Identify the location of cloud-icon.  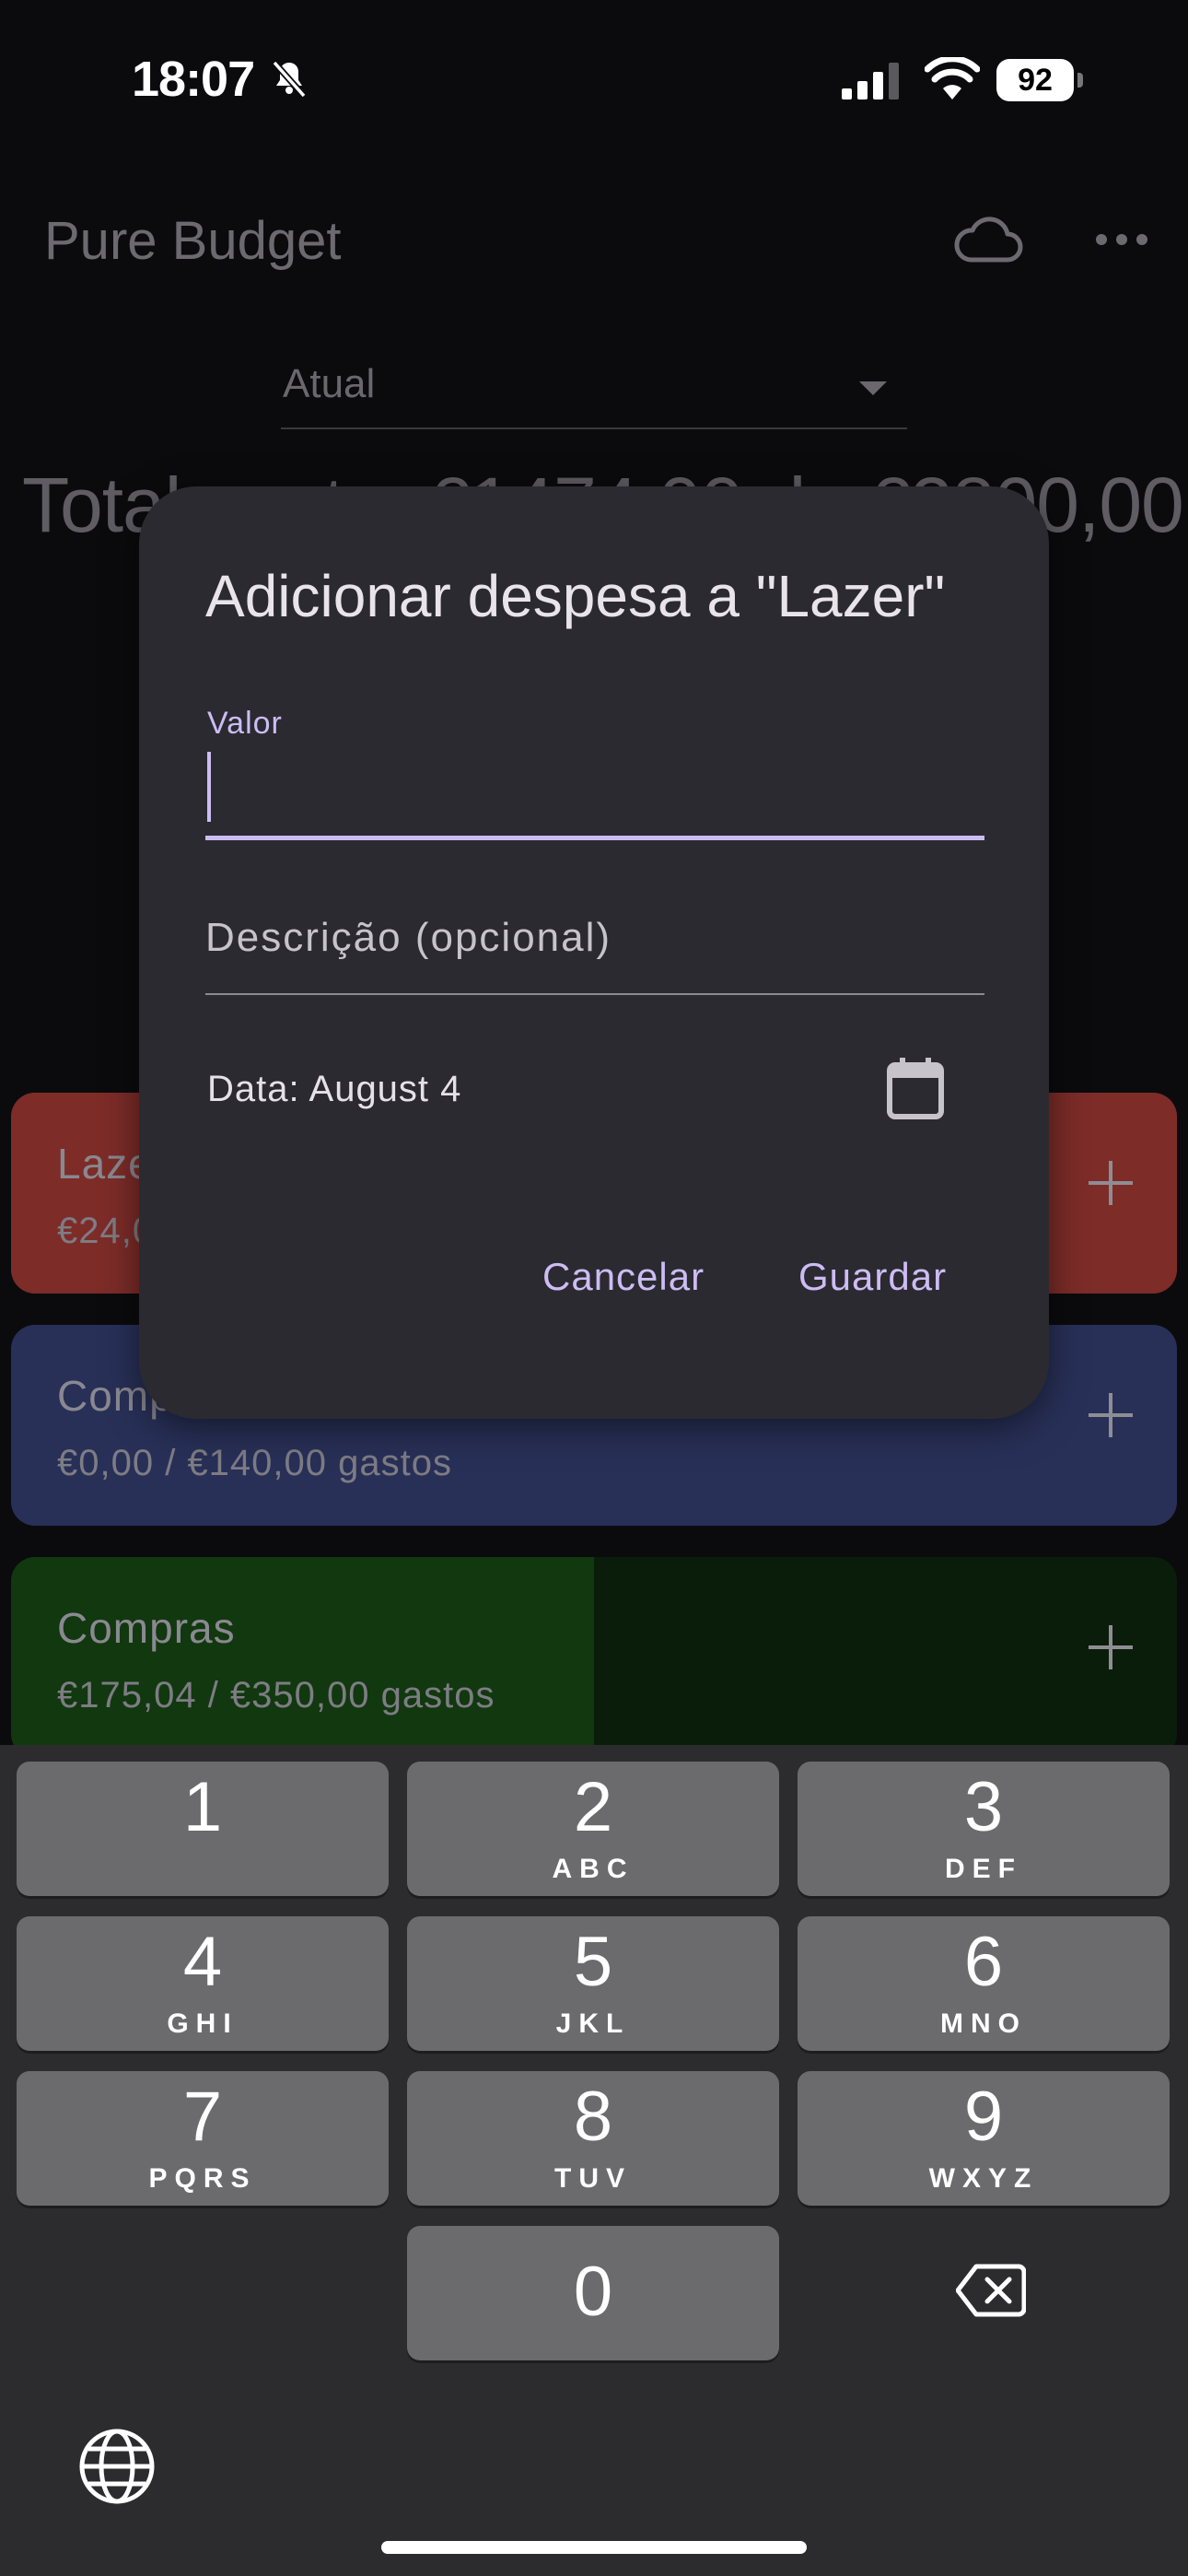
(988, 239).